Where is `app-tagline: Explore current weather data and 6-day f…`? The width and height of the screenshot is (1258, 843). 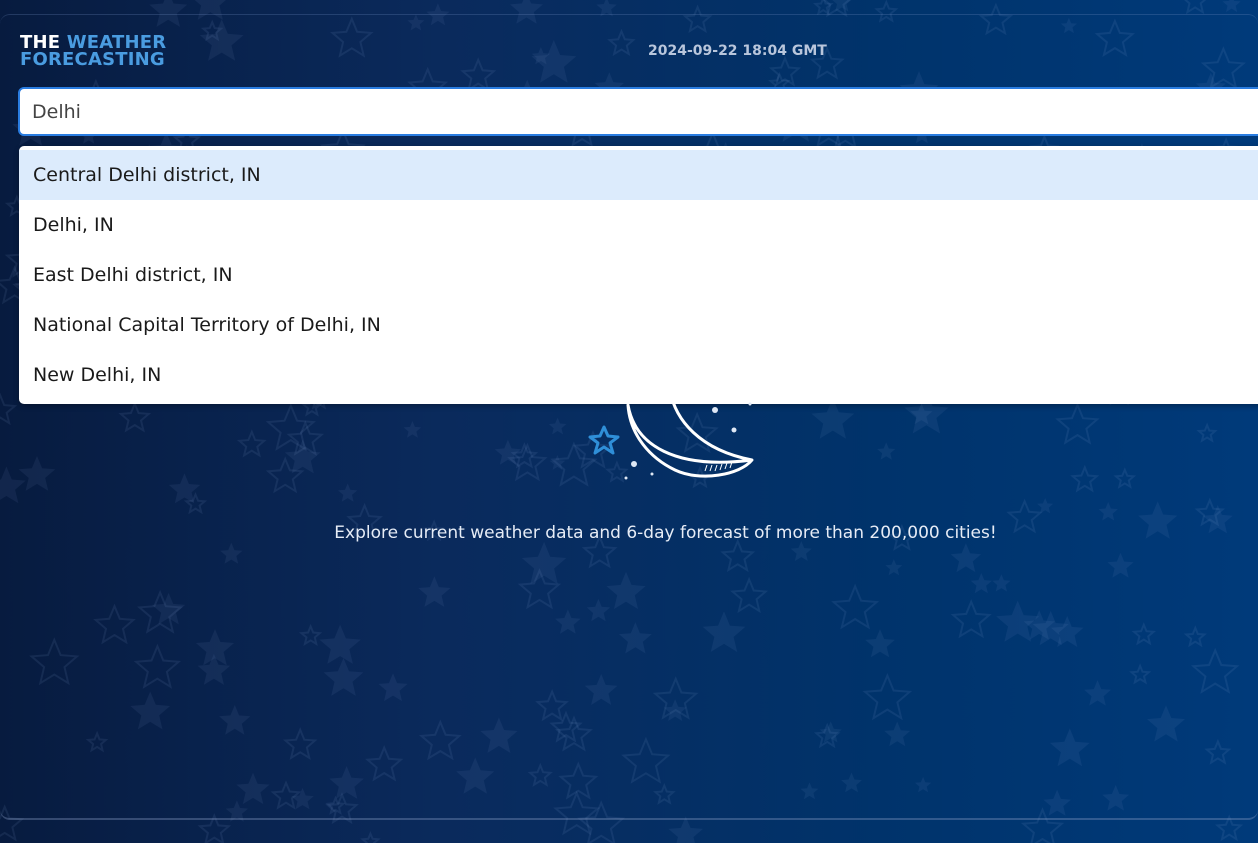
app-tagline: Explore current weather data and 6-day f… is located at coordinates (665, 533).